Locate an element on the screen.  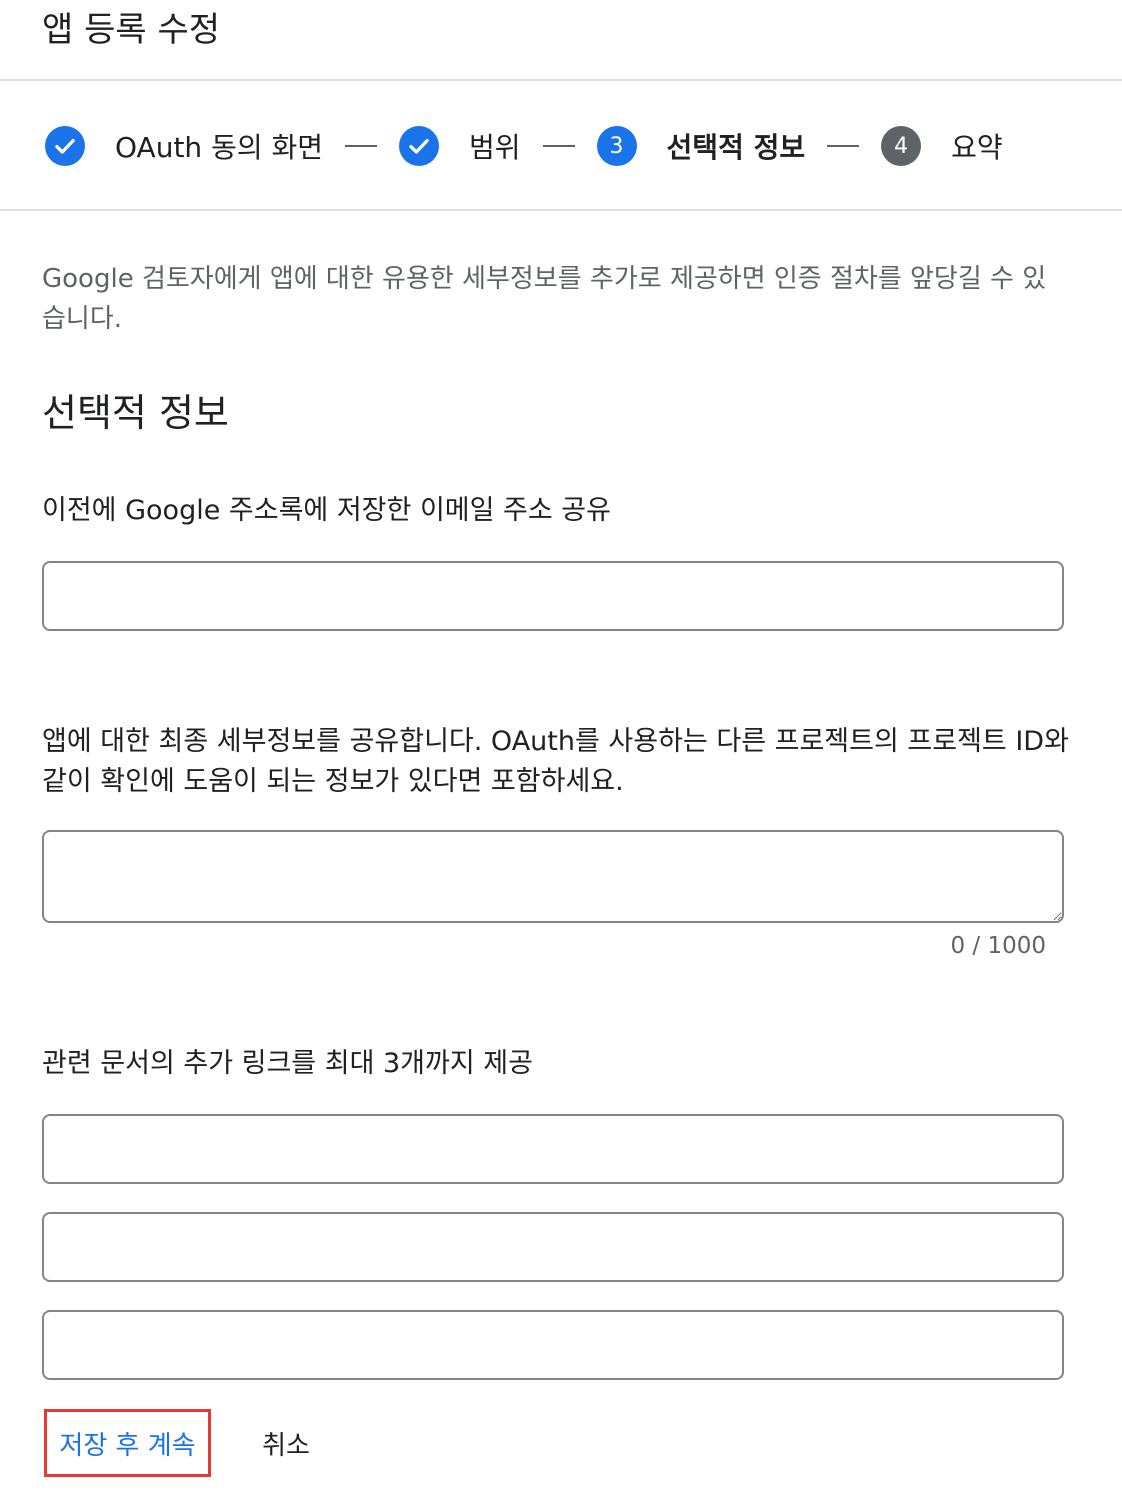
email-share-input is located at coordinates (553, 596).